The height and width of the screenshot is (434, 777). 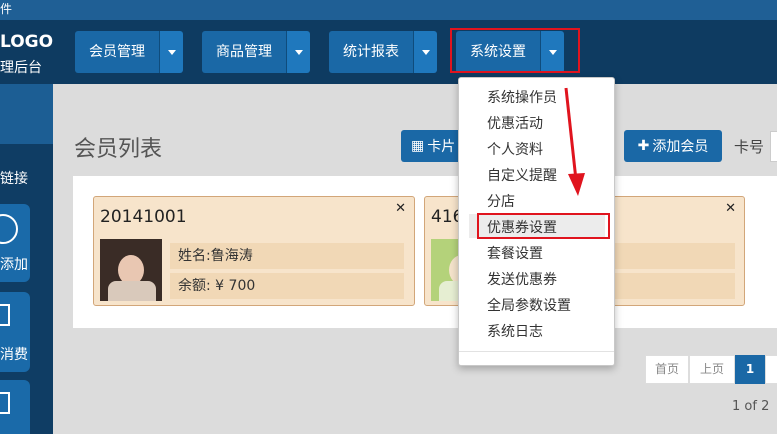 What do you see at coordinates (441, 147) in the screenshot?
I see `card-view-label: 卡片` at bounding box center [441, 147].